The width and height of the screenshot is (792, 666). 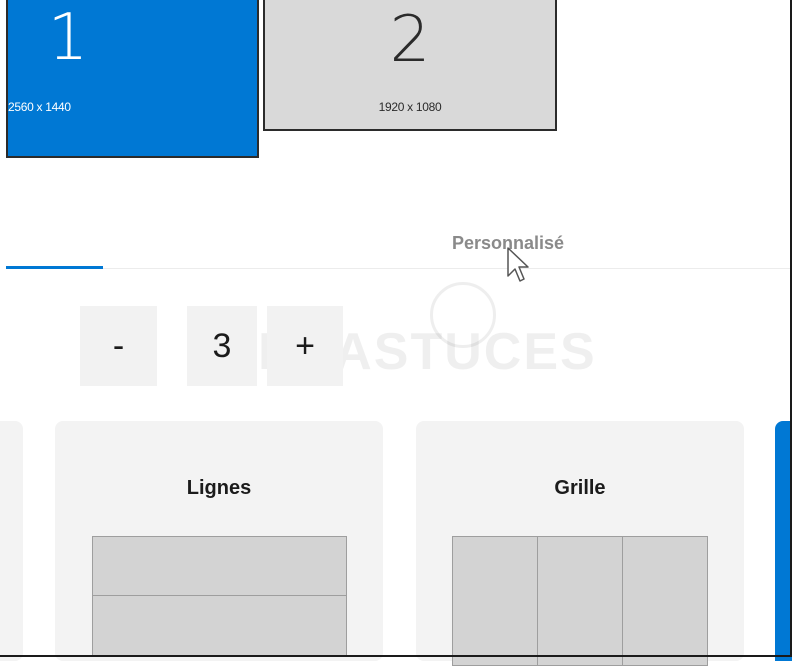 I want to click on monitor-1-number: 1, so click(x=68, y=38).